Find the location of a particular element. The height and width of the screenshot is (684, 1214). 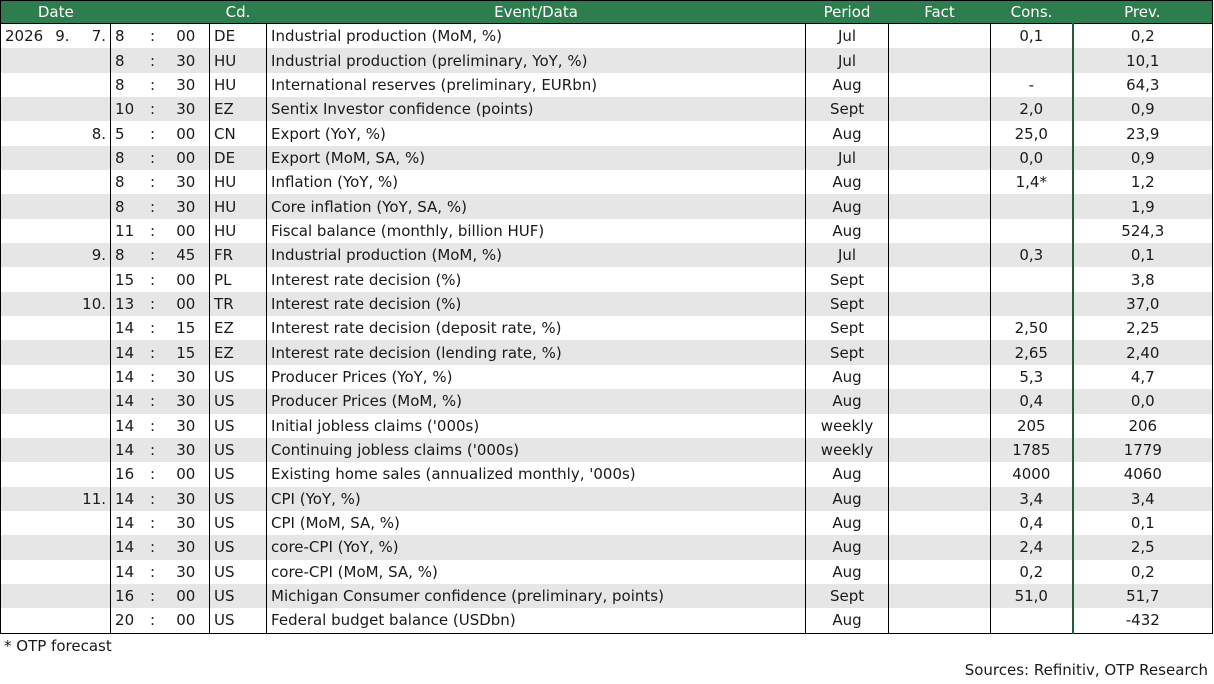

cell-month: 9. is located at coordinates (59, 36).